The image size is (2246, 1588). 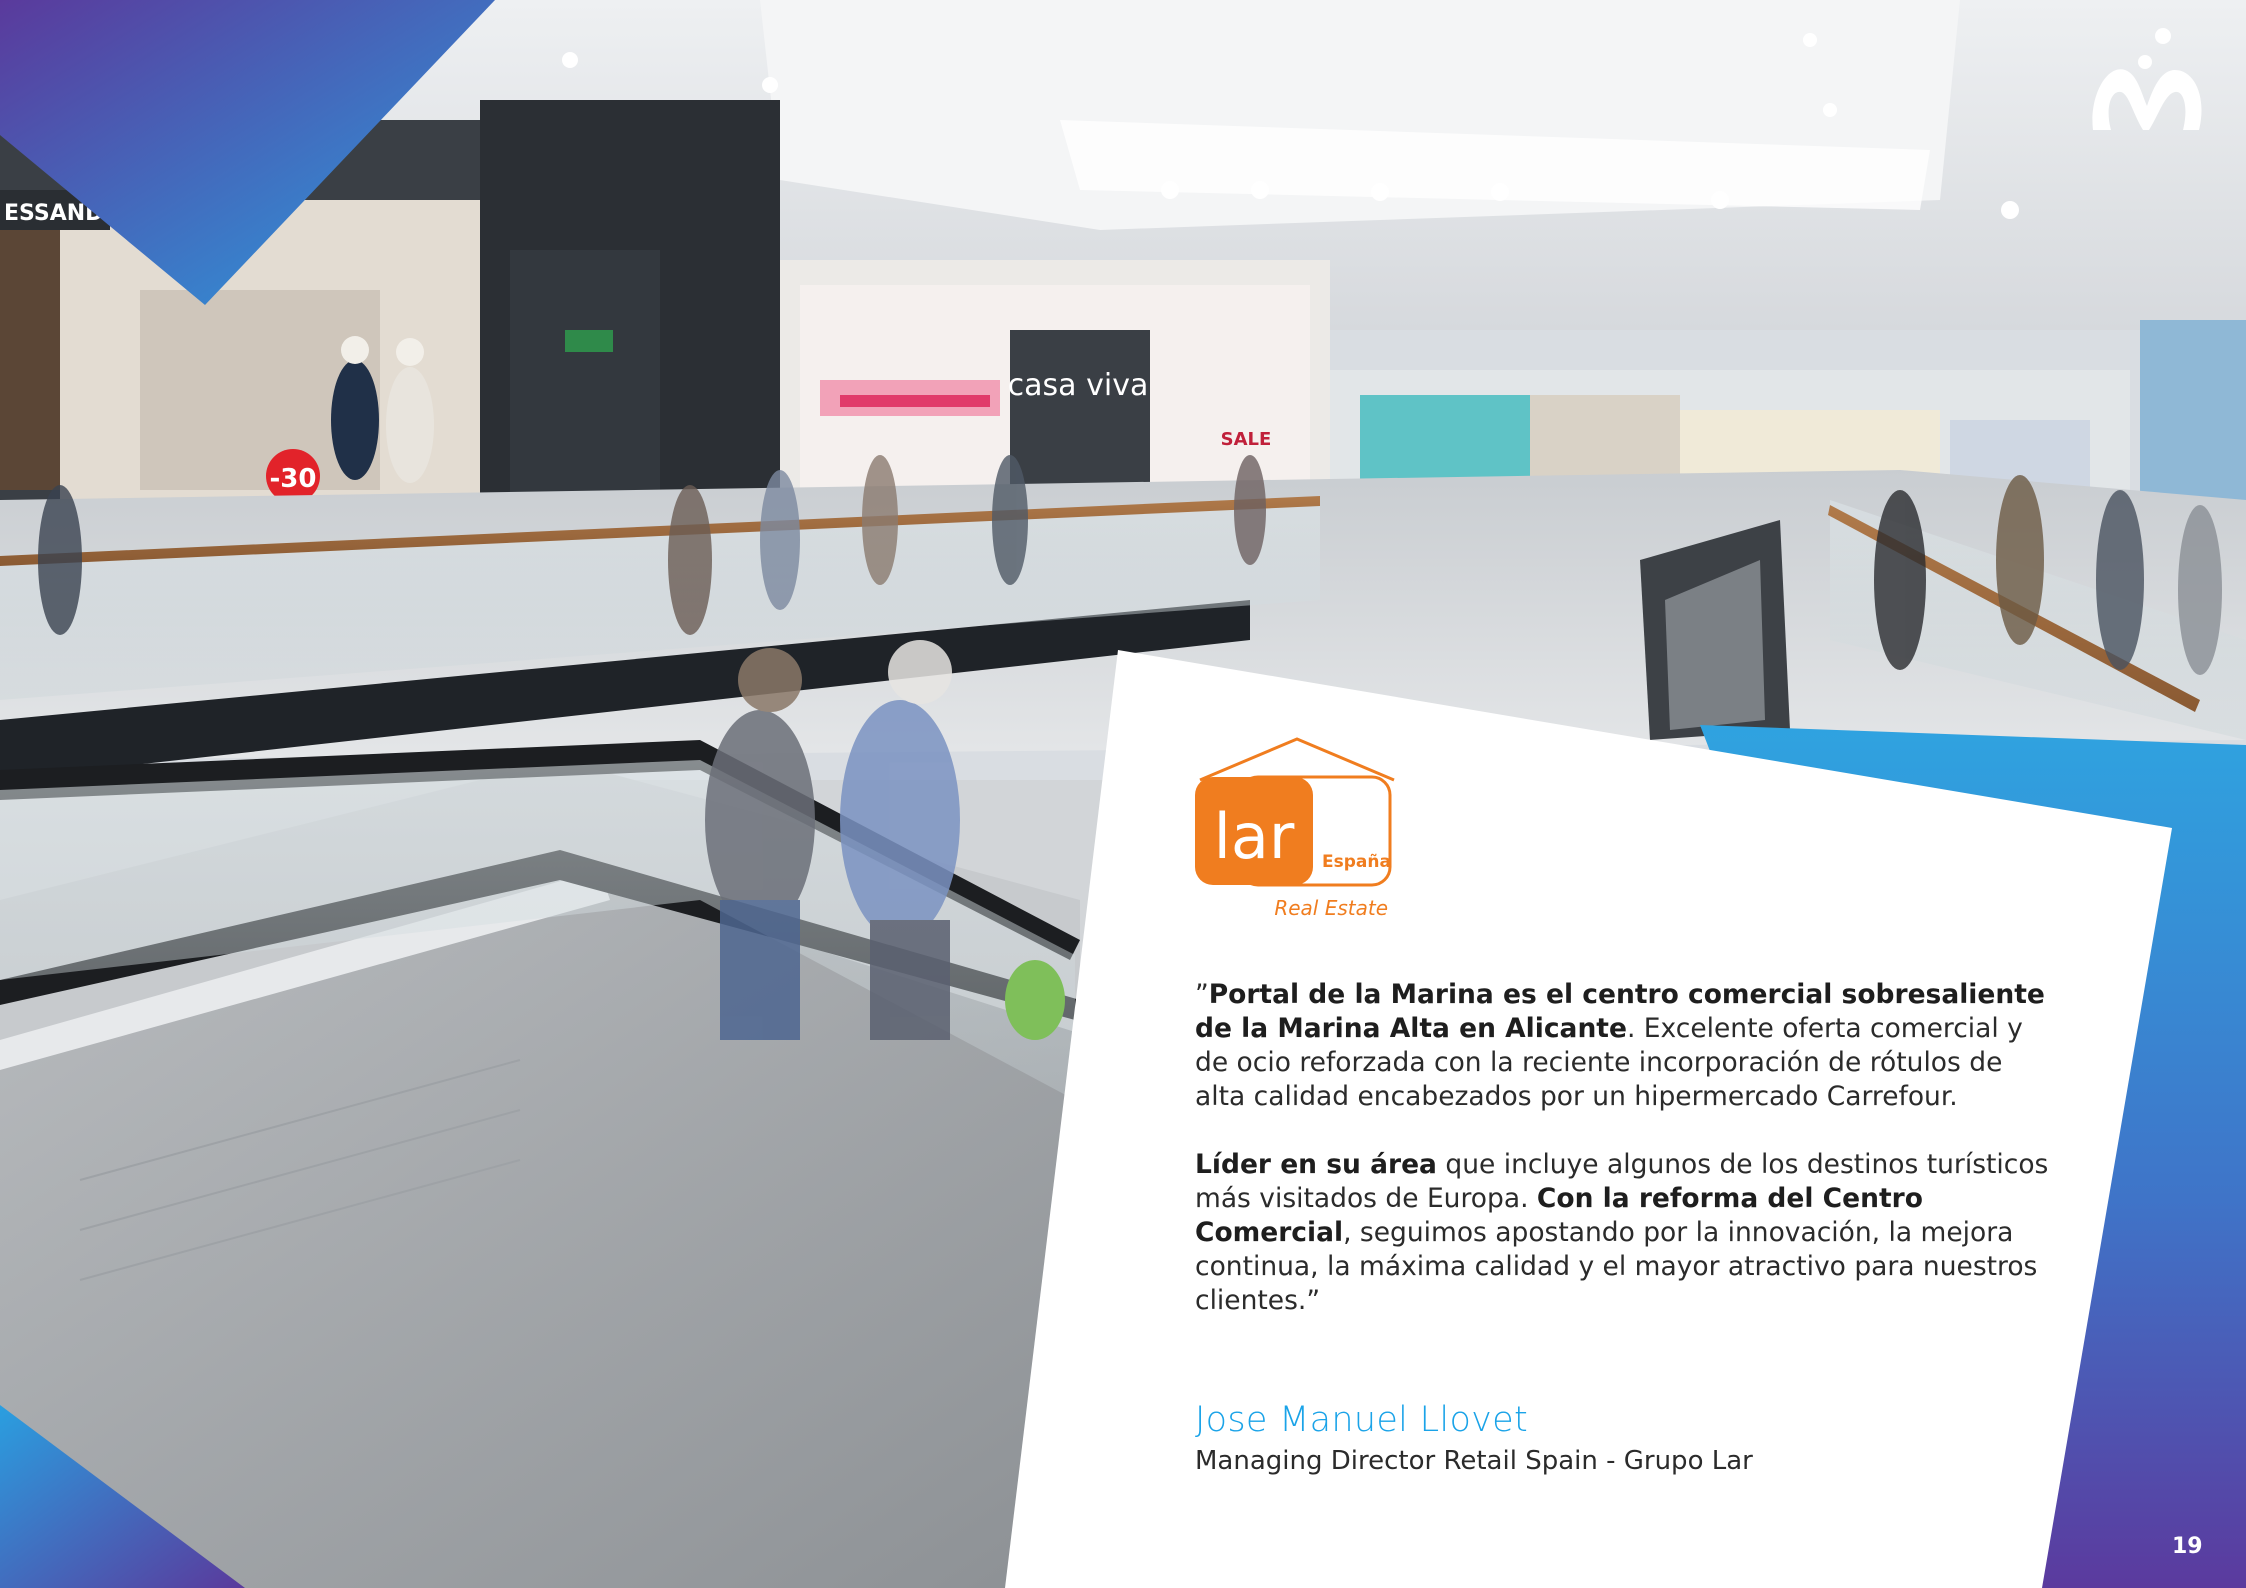 I want to click on quote-p2-bold-1: Líder en su área, so click(x=1316, y=1164).